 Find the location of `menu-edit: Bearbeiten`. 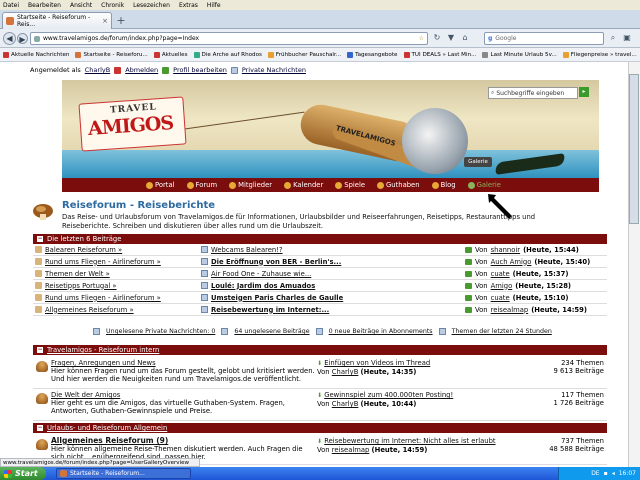

menu-edit: Bearbeiten is located at coordinates (44, 5).